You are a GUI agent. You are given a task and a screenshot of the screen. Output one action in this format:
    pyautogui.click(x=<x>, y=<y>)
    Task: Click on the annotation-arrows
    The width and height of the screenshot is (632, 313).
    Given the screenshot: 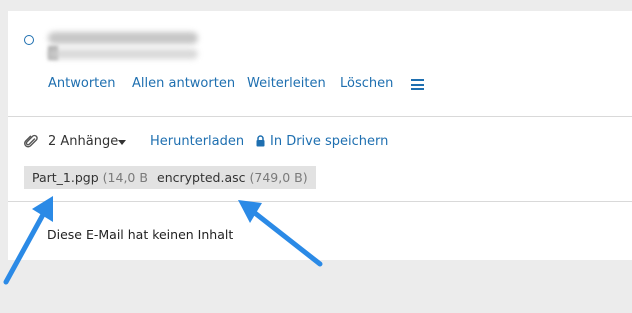 What is the action you would take?
    pyautogui.click(x=163, y=240)
    